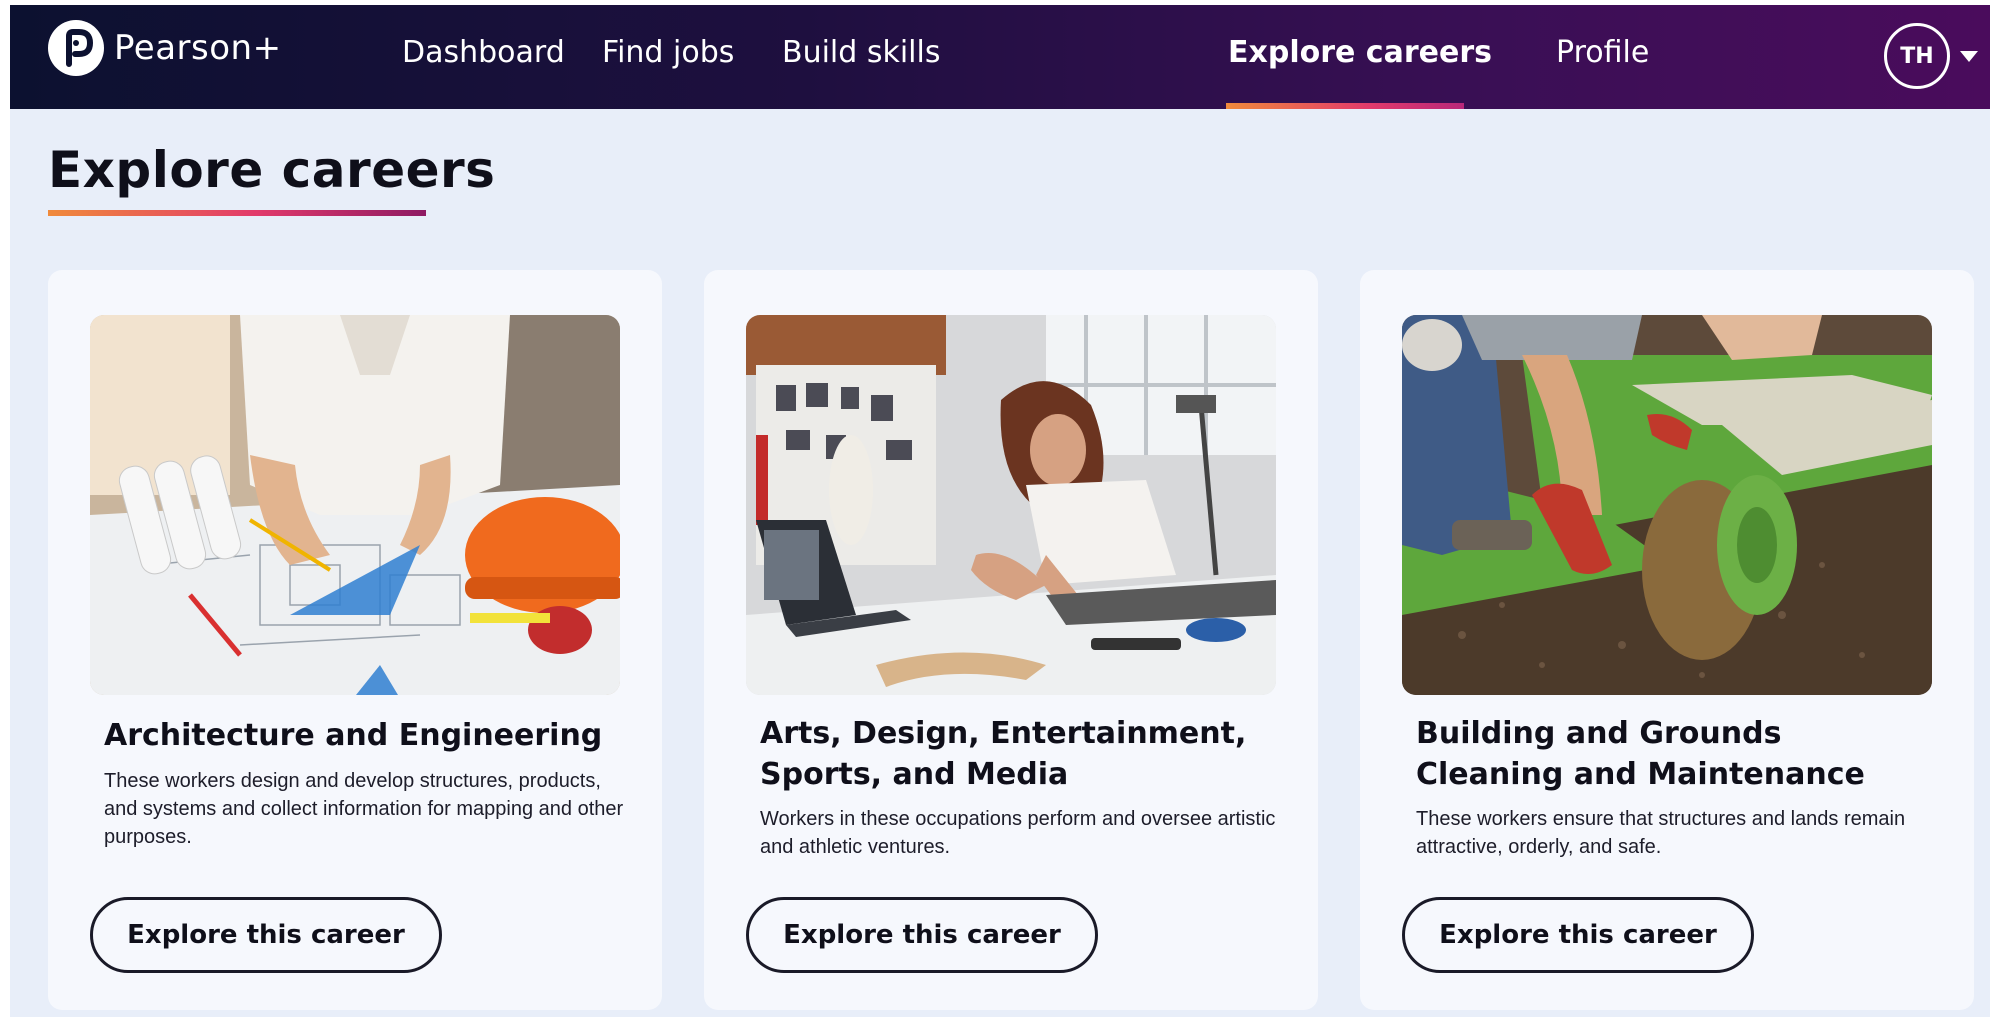 The width and height of the screenshot is (1990, 1017). Describe the element at coordinates (483, 52) in the screenshot. I see `nav-dashboard: Dashboard` at that location.